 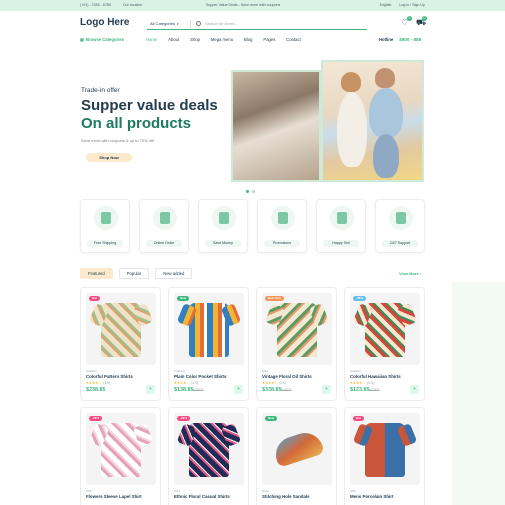 I want to click on product-badge: Hot, so click(x=94, y=298).